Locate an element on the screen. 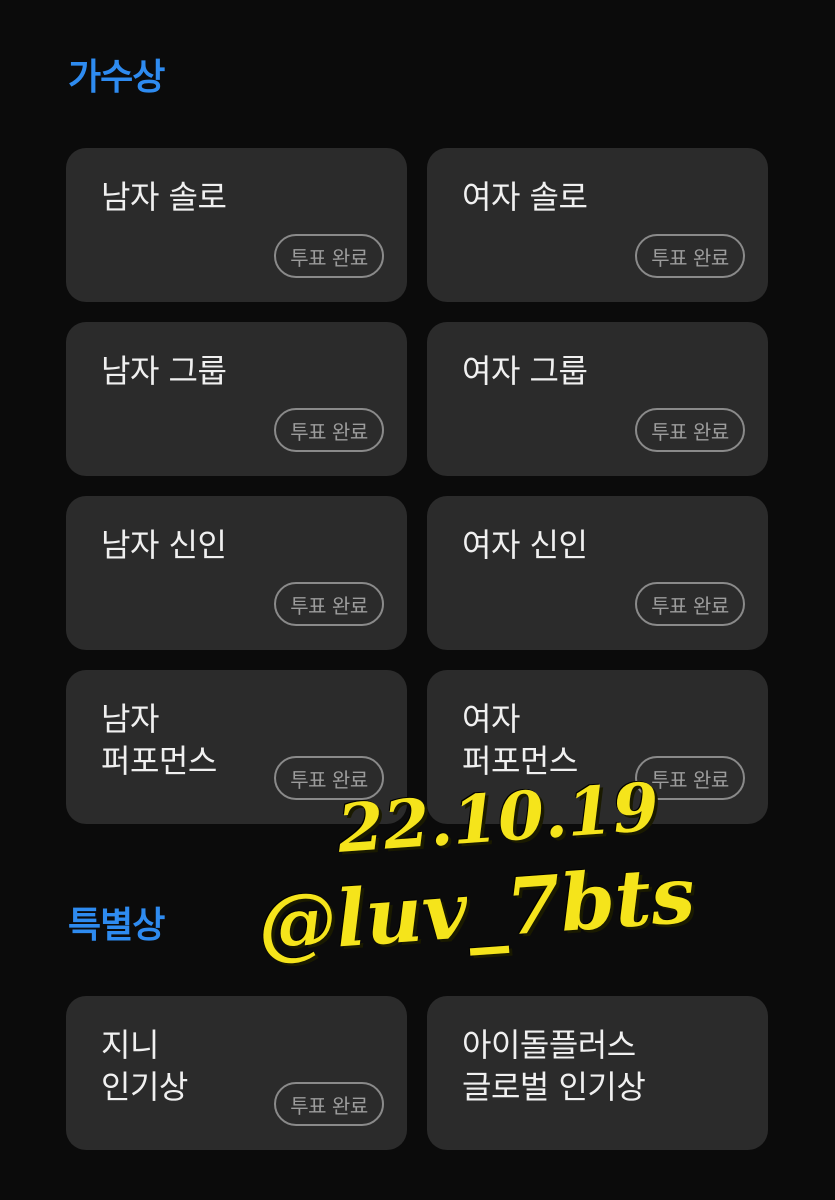 Image resolution: width=835 pixels, height=1200 pixels. award-card-label: 남자 그룹 is located at coordinates (164, 371).